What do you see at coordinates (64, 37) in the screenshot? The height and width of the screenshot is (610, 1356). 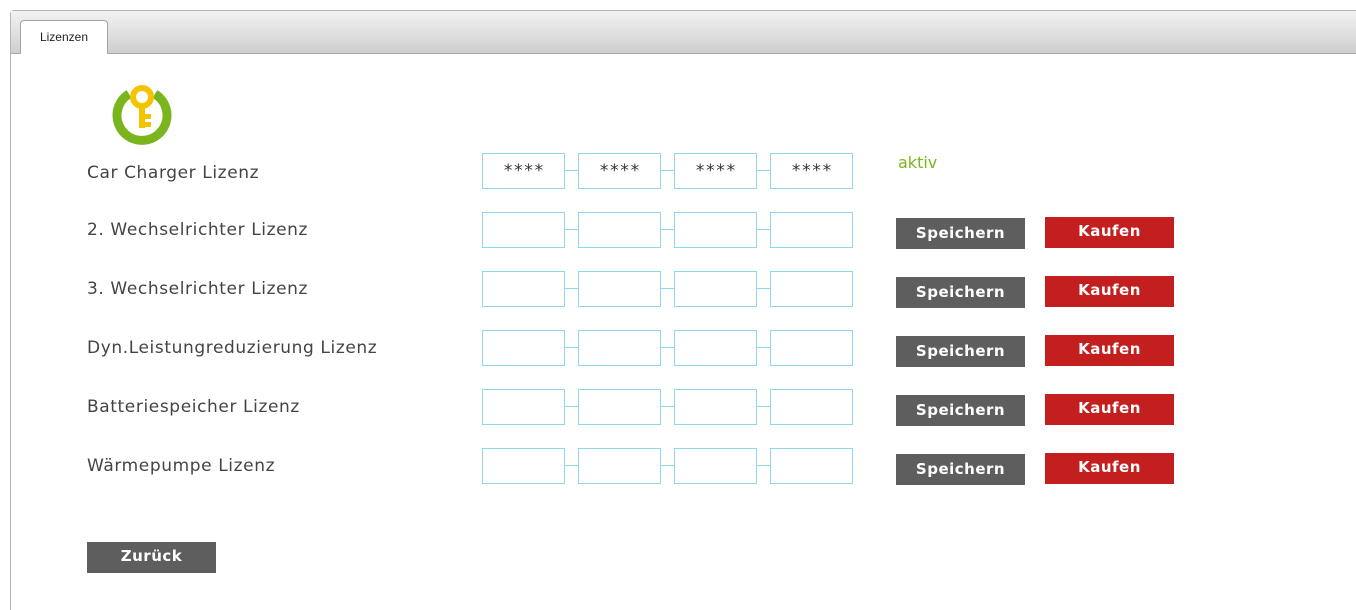 I see `tab-lizenzen: Lizenzen` at bounding box center [64, 37].